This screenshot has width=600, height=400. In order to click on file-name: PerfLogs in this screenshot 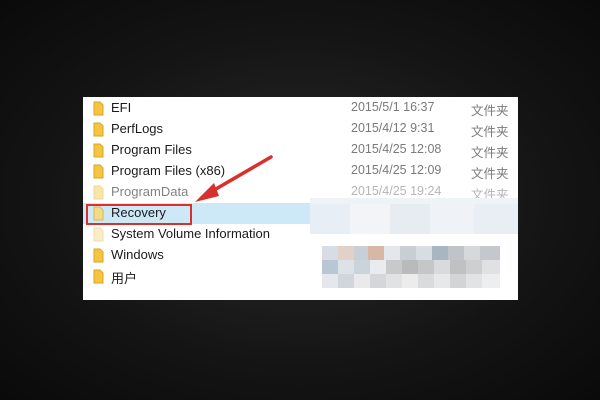, I will do `click(137, 128)`.